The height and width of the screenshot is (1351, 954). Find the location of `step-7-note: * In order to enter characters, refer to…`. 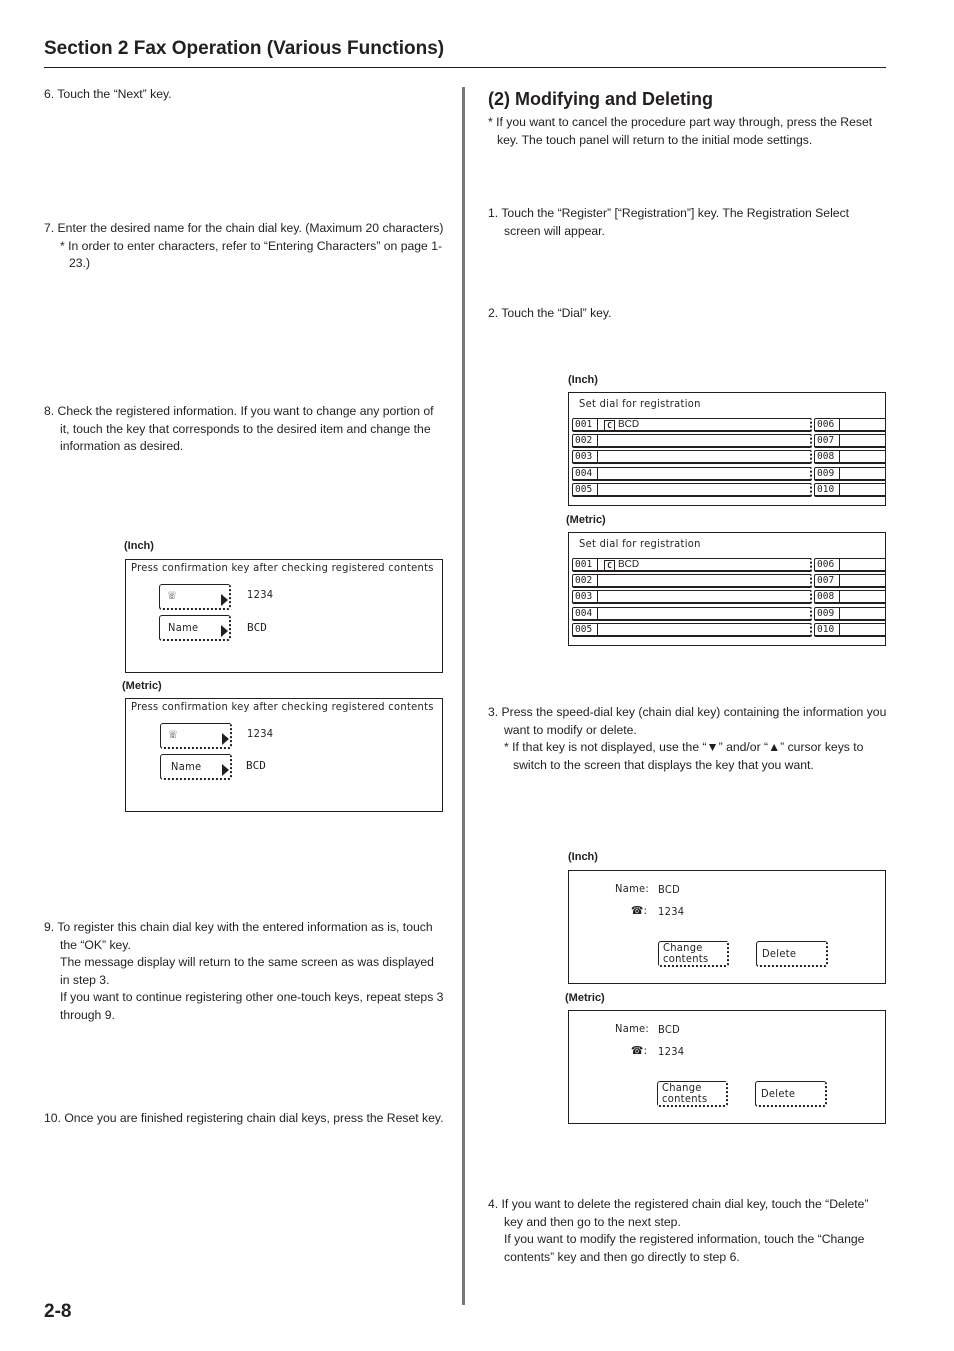

step-7-note: * In order to enter characters, refer to… is located at coordinates (251, 254).